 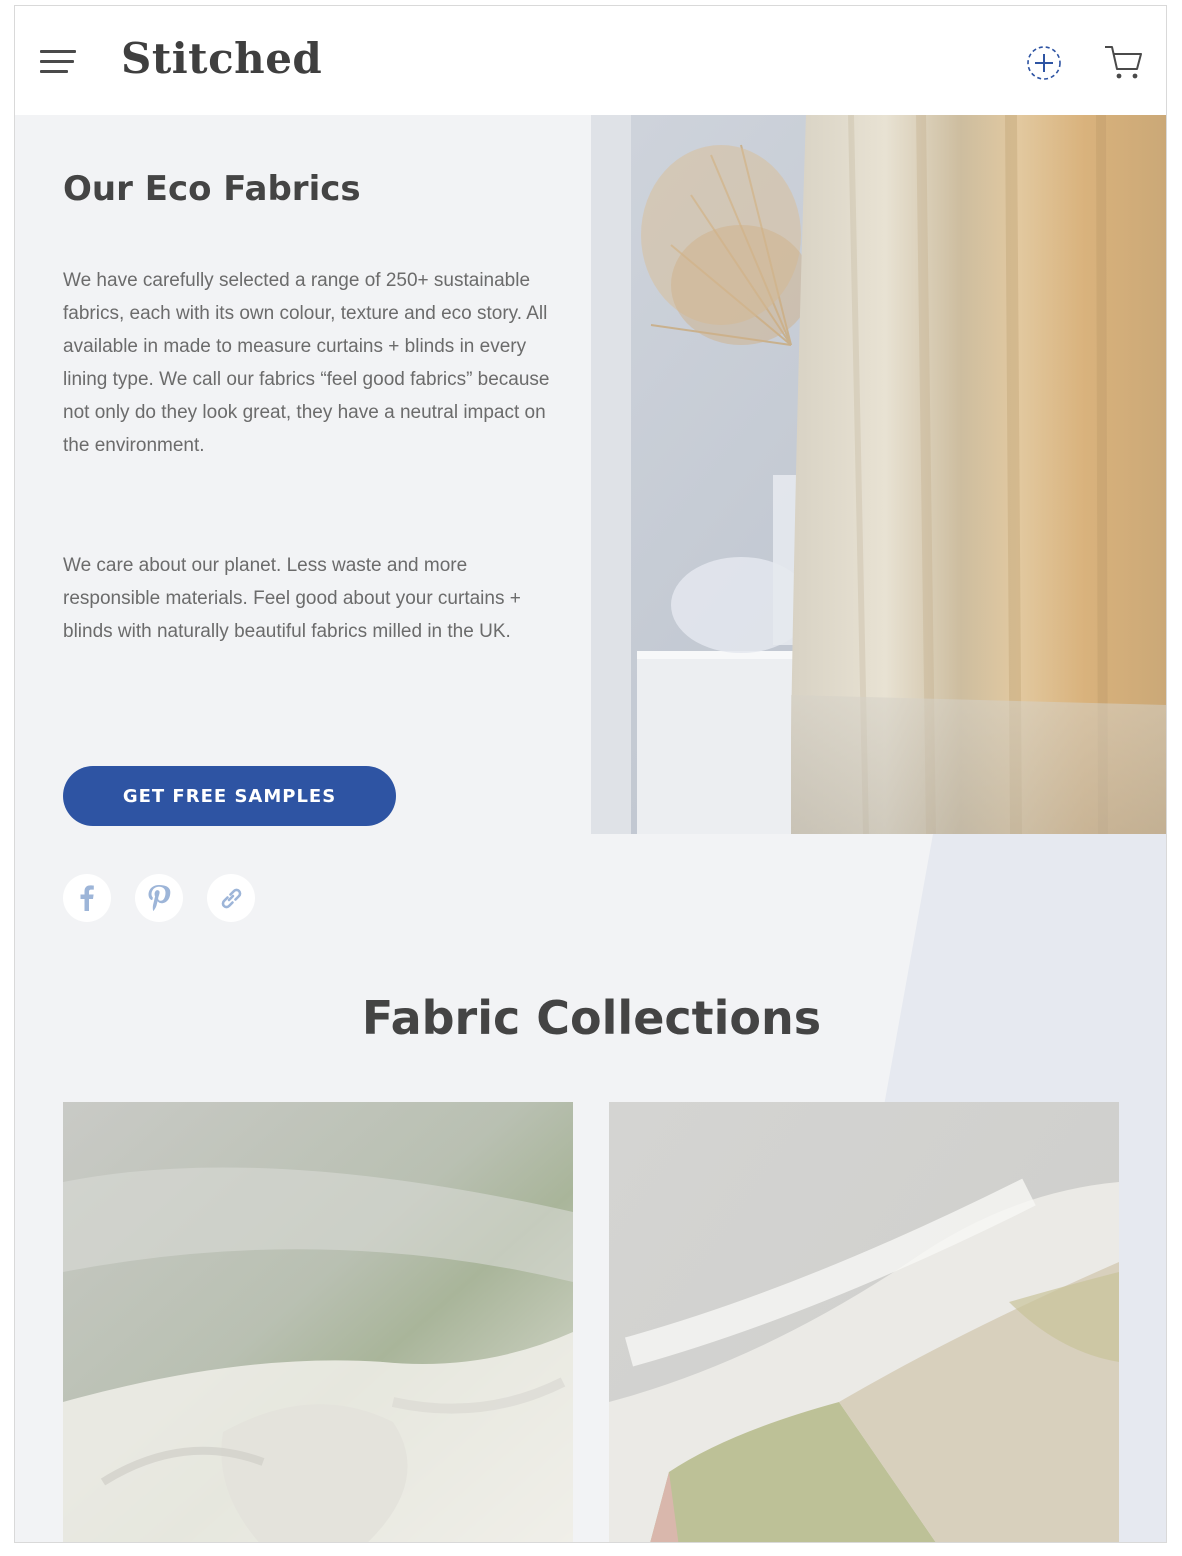 I want to click on copy-link-button, so click(x=231, y=898).